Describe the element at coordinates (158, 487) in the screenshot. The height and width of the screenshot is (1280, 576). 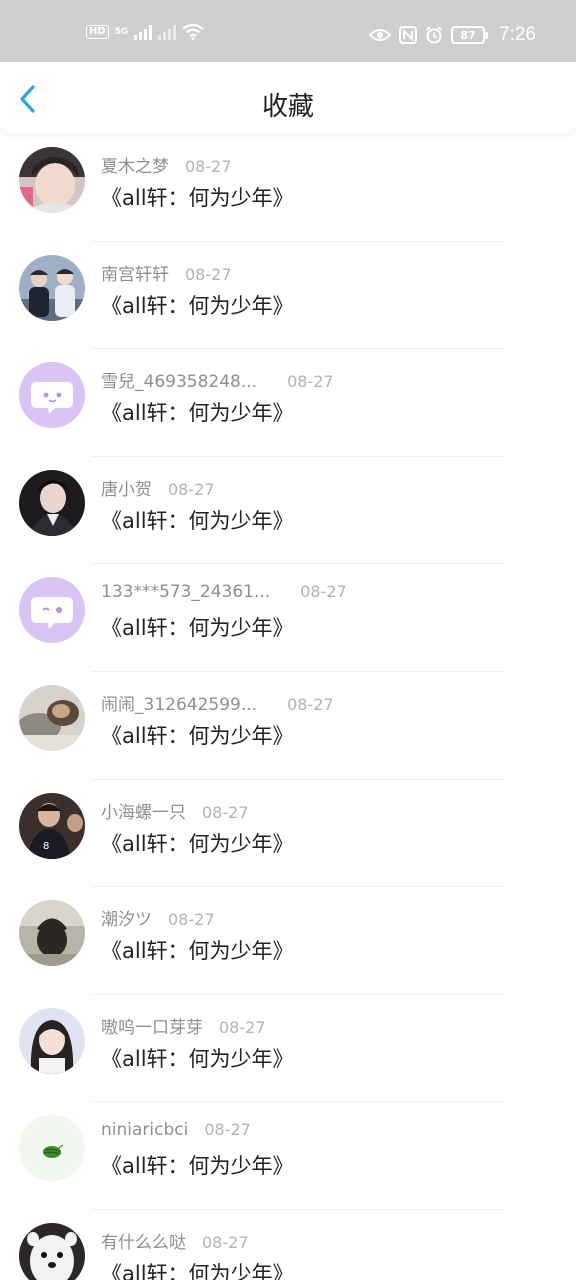
I see `item-meta: 唐小贺 08-27` at that location.